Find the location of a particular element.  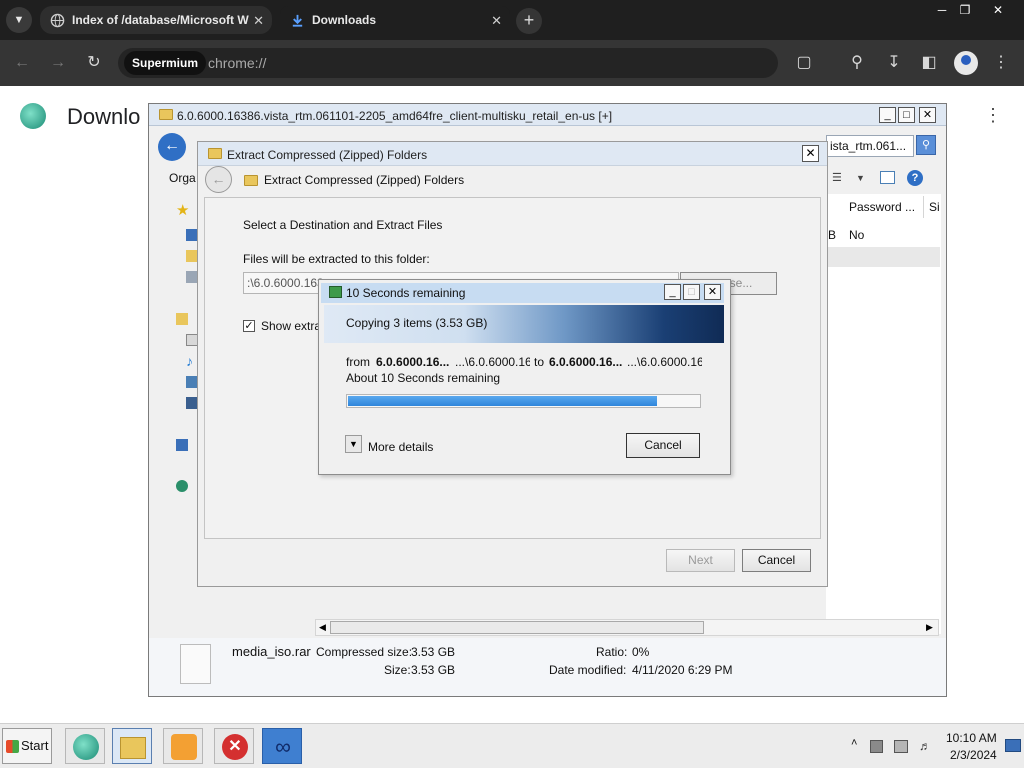

show-hidden-icons-icon: ˄ is located at coordinates (854, 743).